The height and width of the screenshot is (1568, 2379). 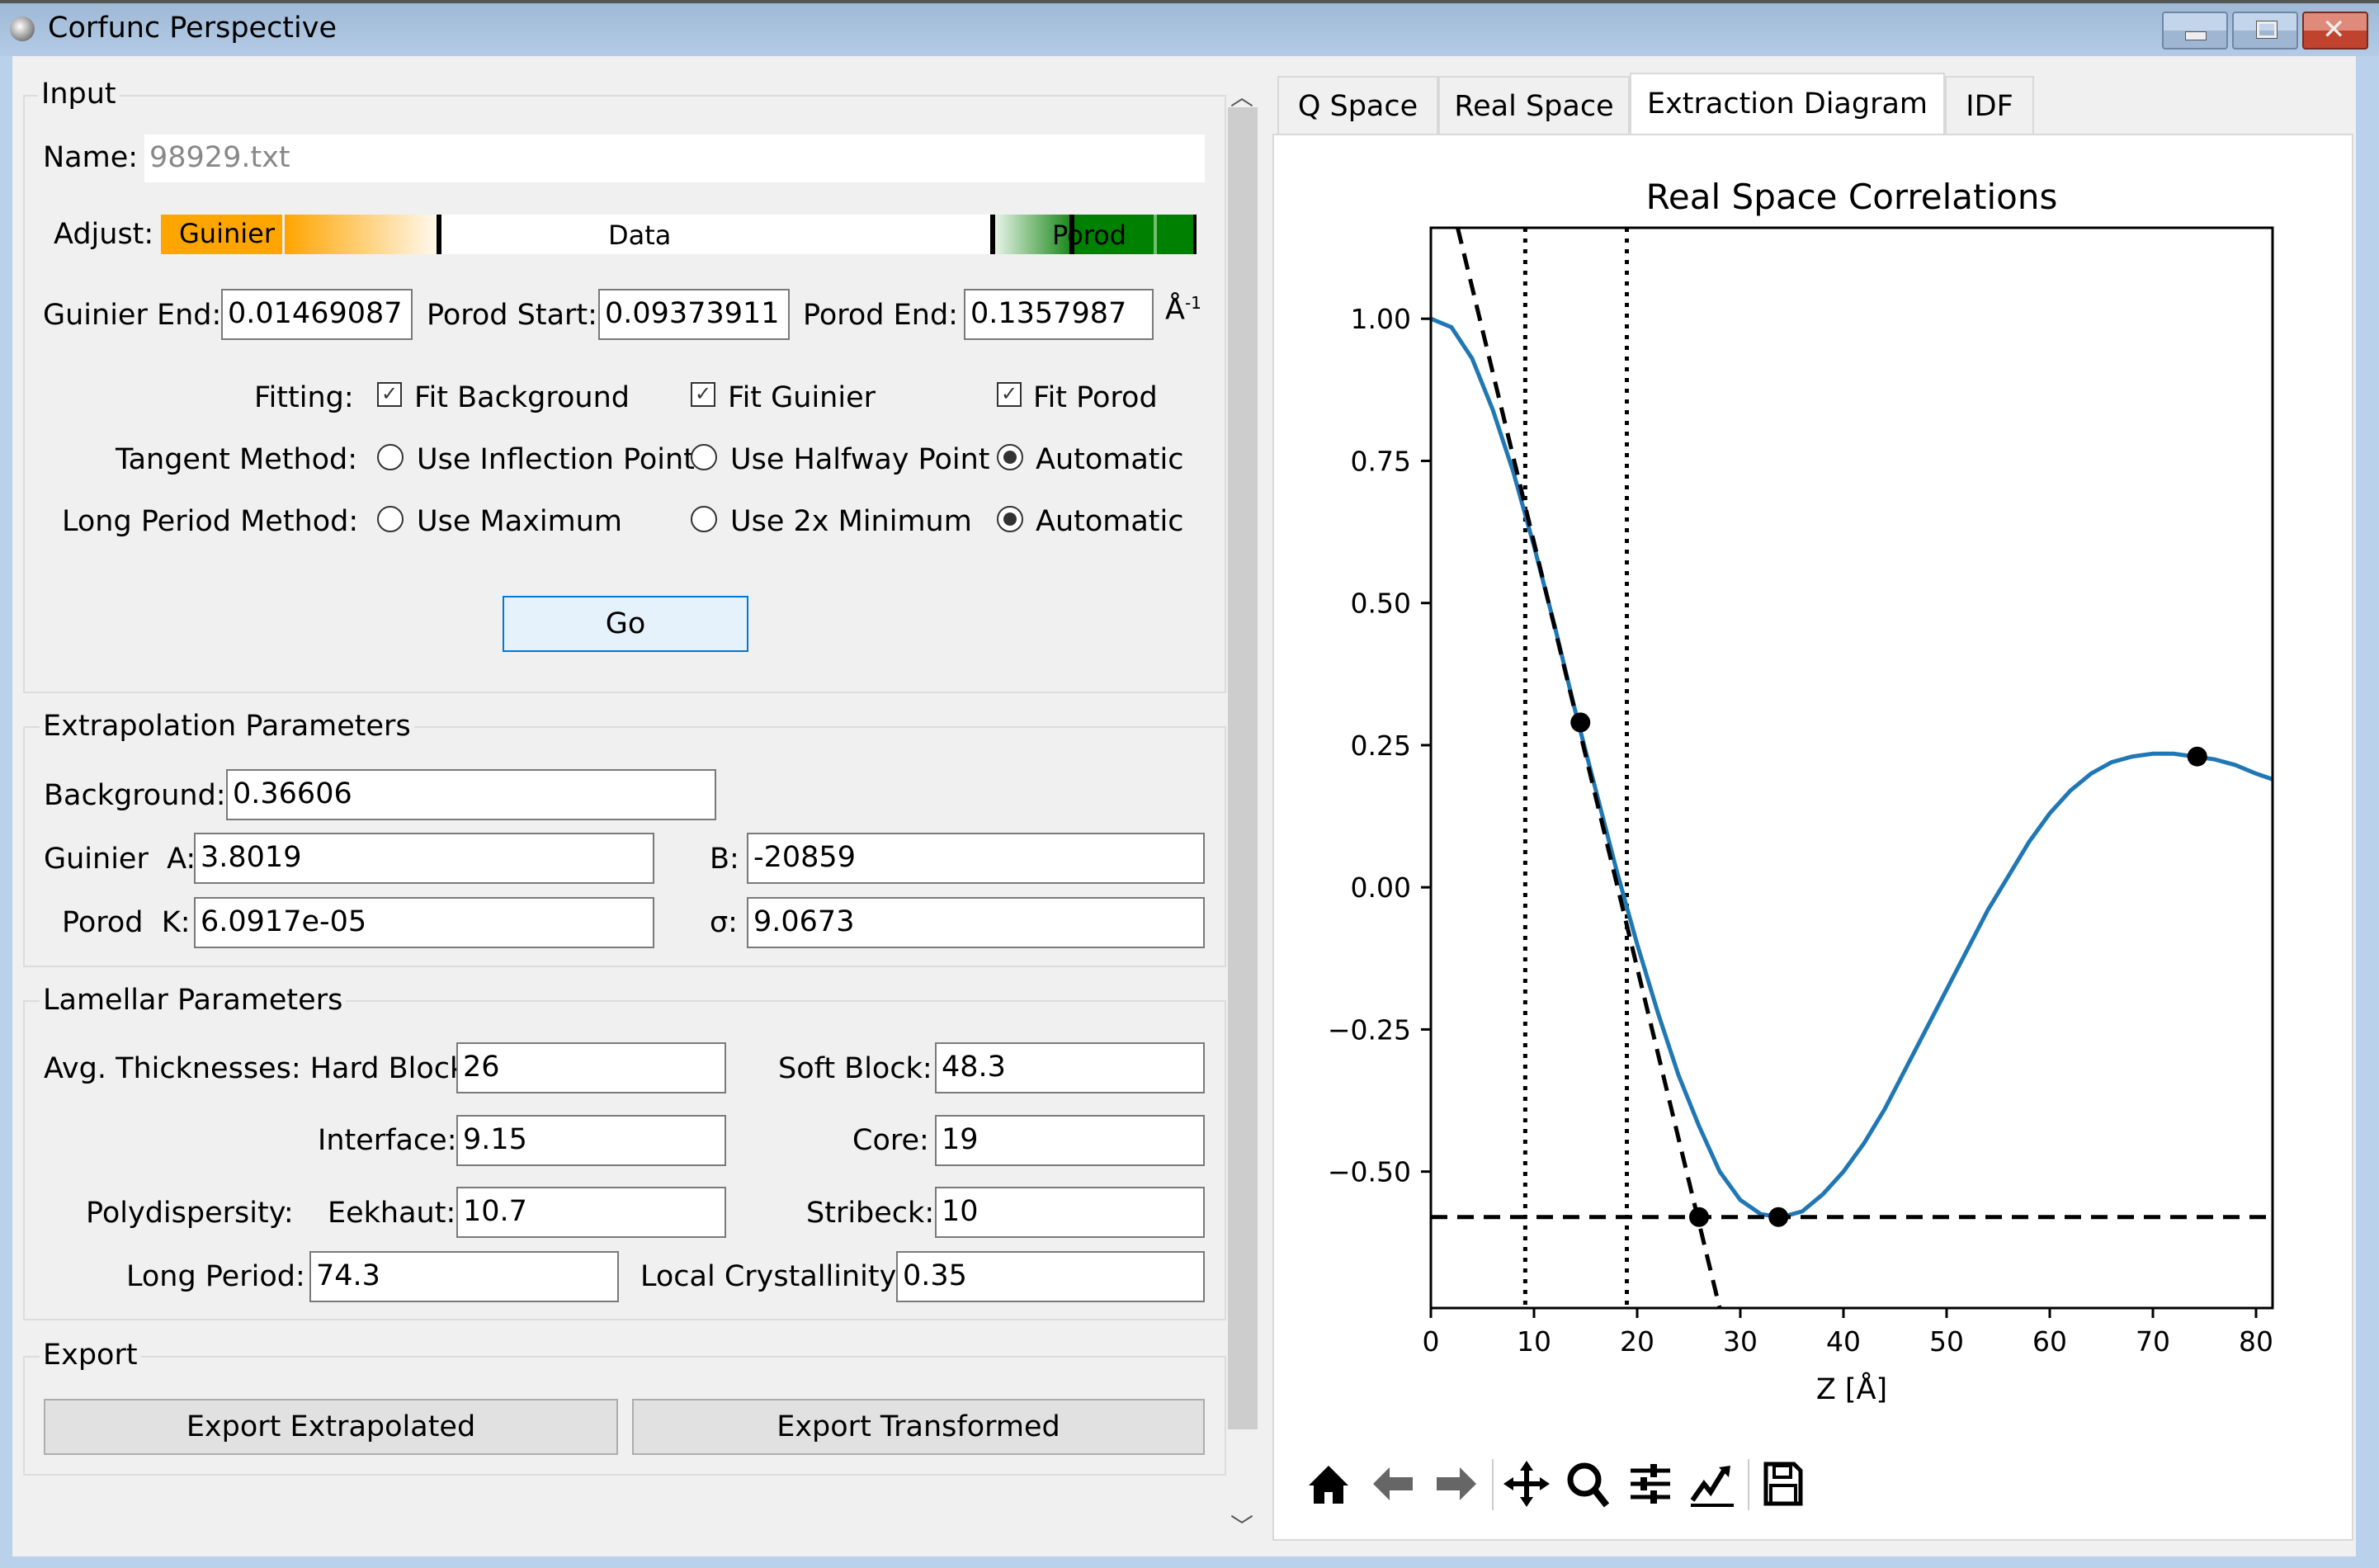 What do you see at coordinates (1740, 1341) in the screenshot?
I see `x-tick-label: 30` at bounding box center [1740, 1341].